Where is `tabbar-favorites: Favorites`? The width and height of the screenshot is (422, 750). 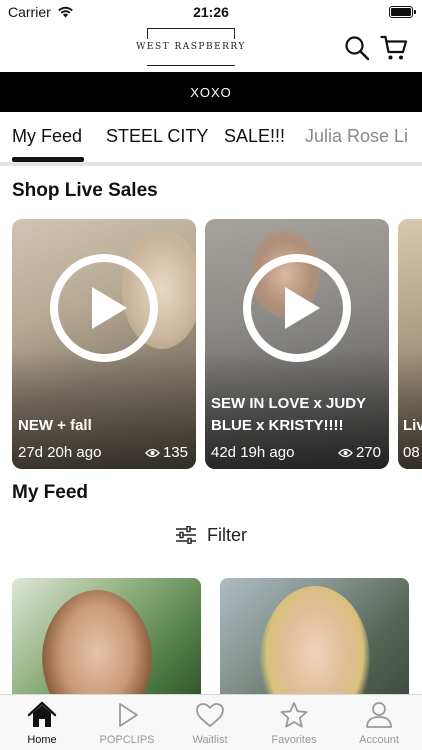
tabbar-favorites: Favorites is located at coordinates (294, 723).